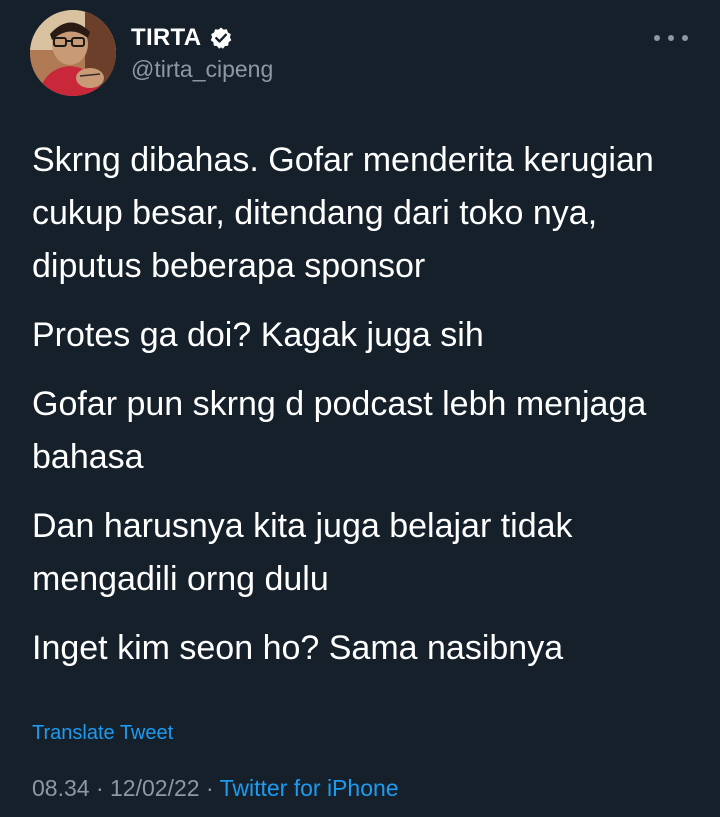 The height and width of the screenshot is (817, 720). Describe the element at coordinates (166, 38) in the screenshot. I see `author-display-name: TIRTA` at that location.